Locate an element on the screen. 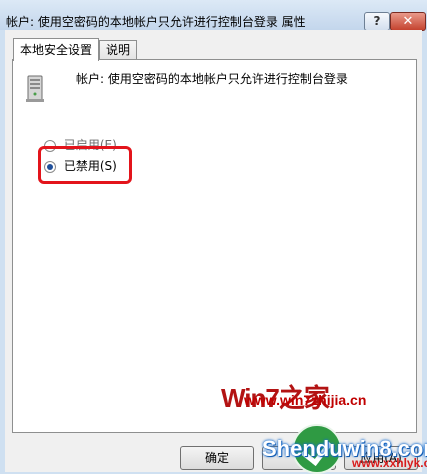 This screenshot has height=474, width=427. help-icon: ? is located at coordinates (377, 21).